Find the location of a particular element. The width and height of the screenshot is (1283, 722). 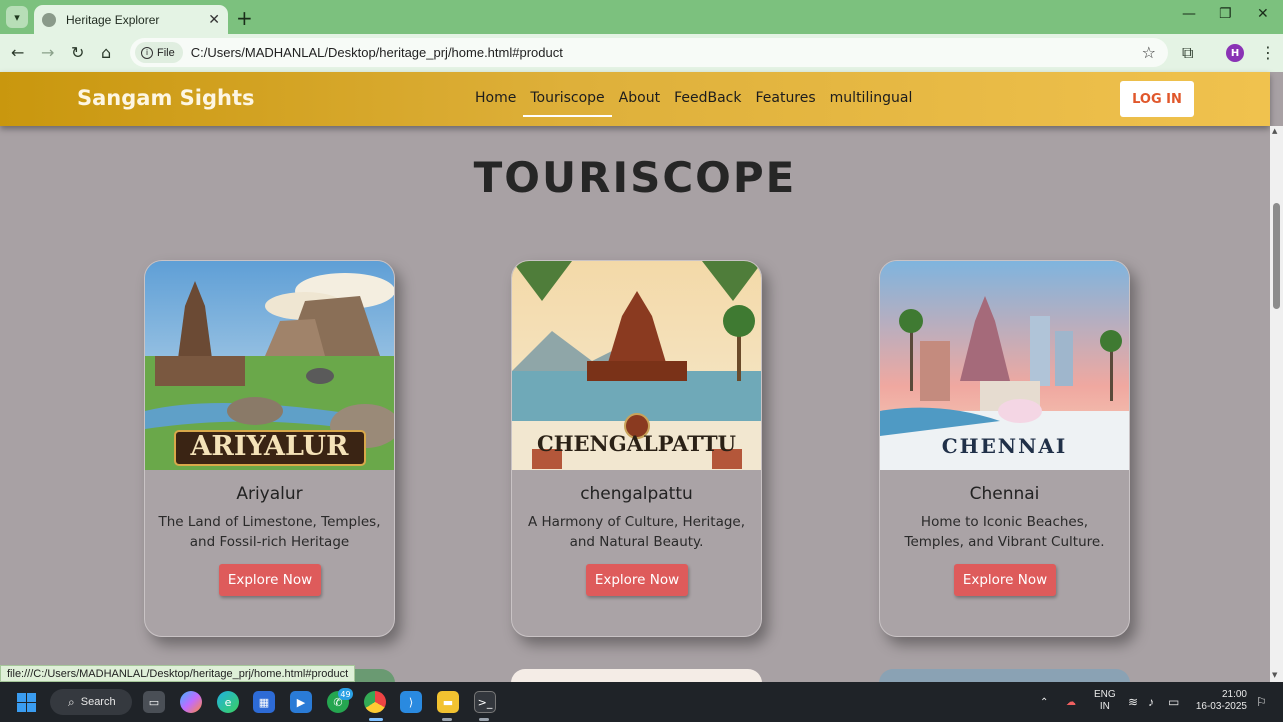

file-explorer-icon: ▬ is located at coordinates (448, 702).